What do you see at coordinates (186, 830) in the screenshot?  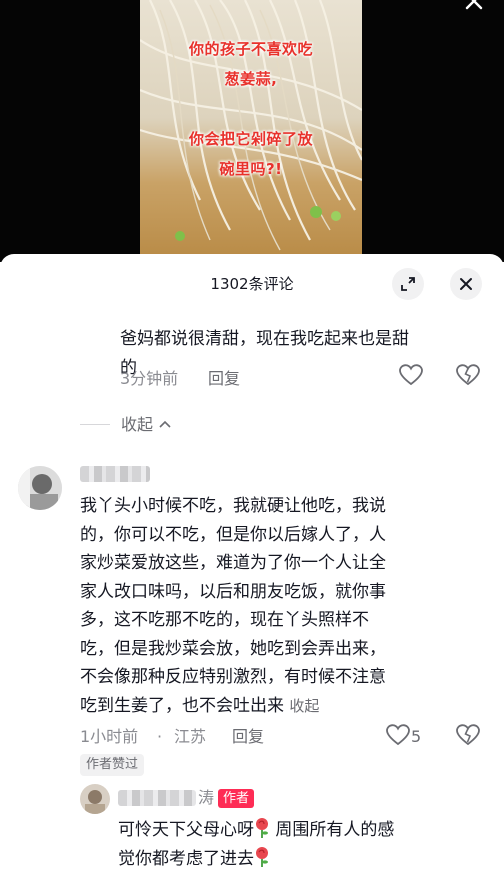 I see `author-reply-text-a: 可怜天下父母心呀` at bounding box center [186, 830].